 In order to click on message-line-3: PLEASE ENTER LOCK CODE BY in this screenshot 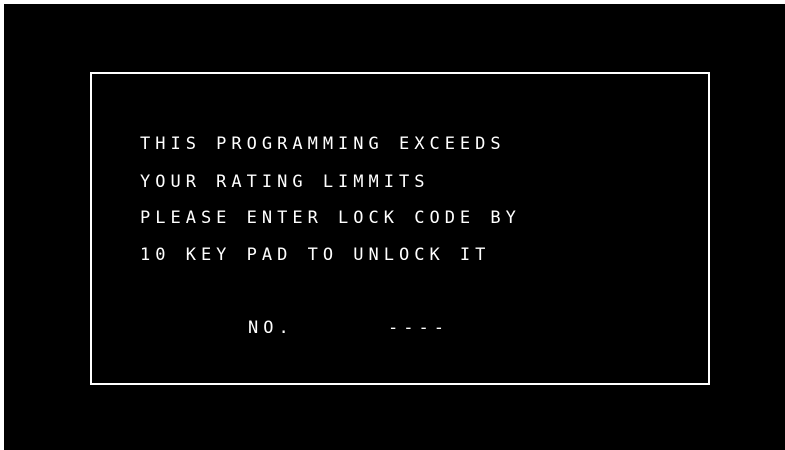, I will do `click(330, 218)`.